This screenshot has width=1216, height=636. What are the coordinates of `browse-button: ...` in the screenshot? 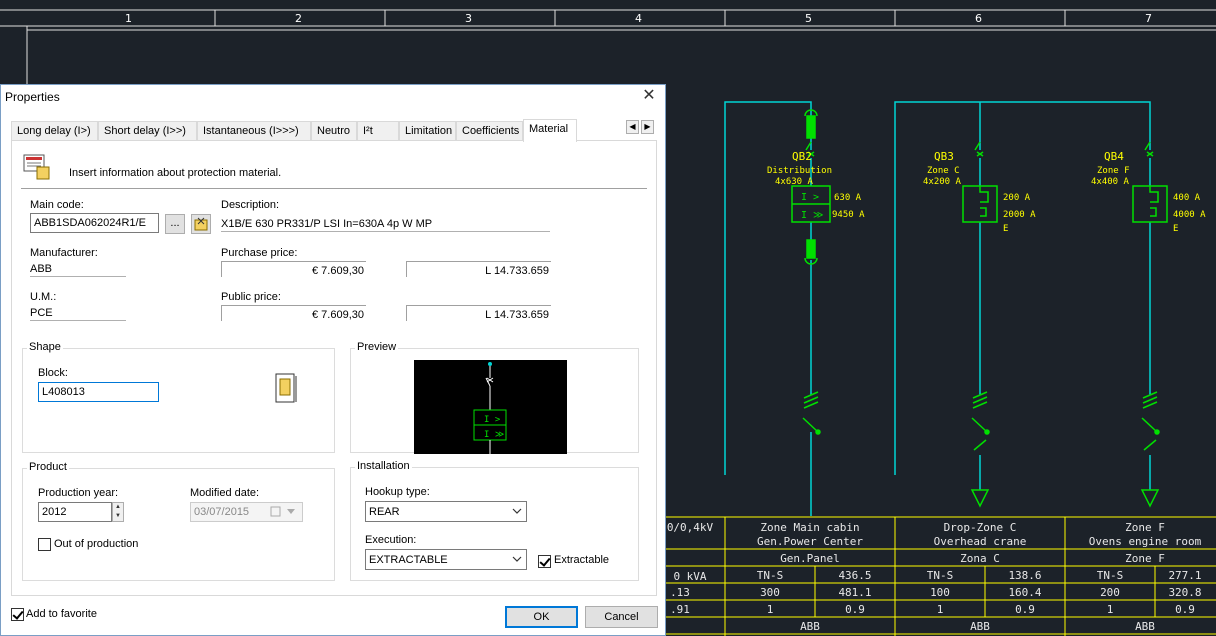 It's located at (175, 224).